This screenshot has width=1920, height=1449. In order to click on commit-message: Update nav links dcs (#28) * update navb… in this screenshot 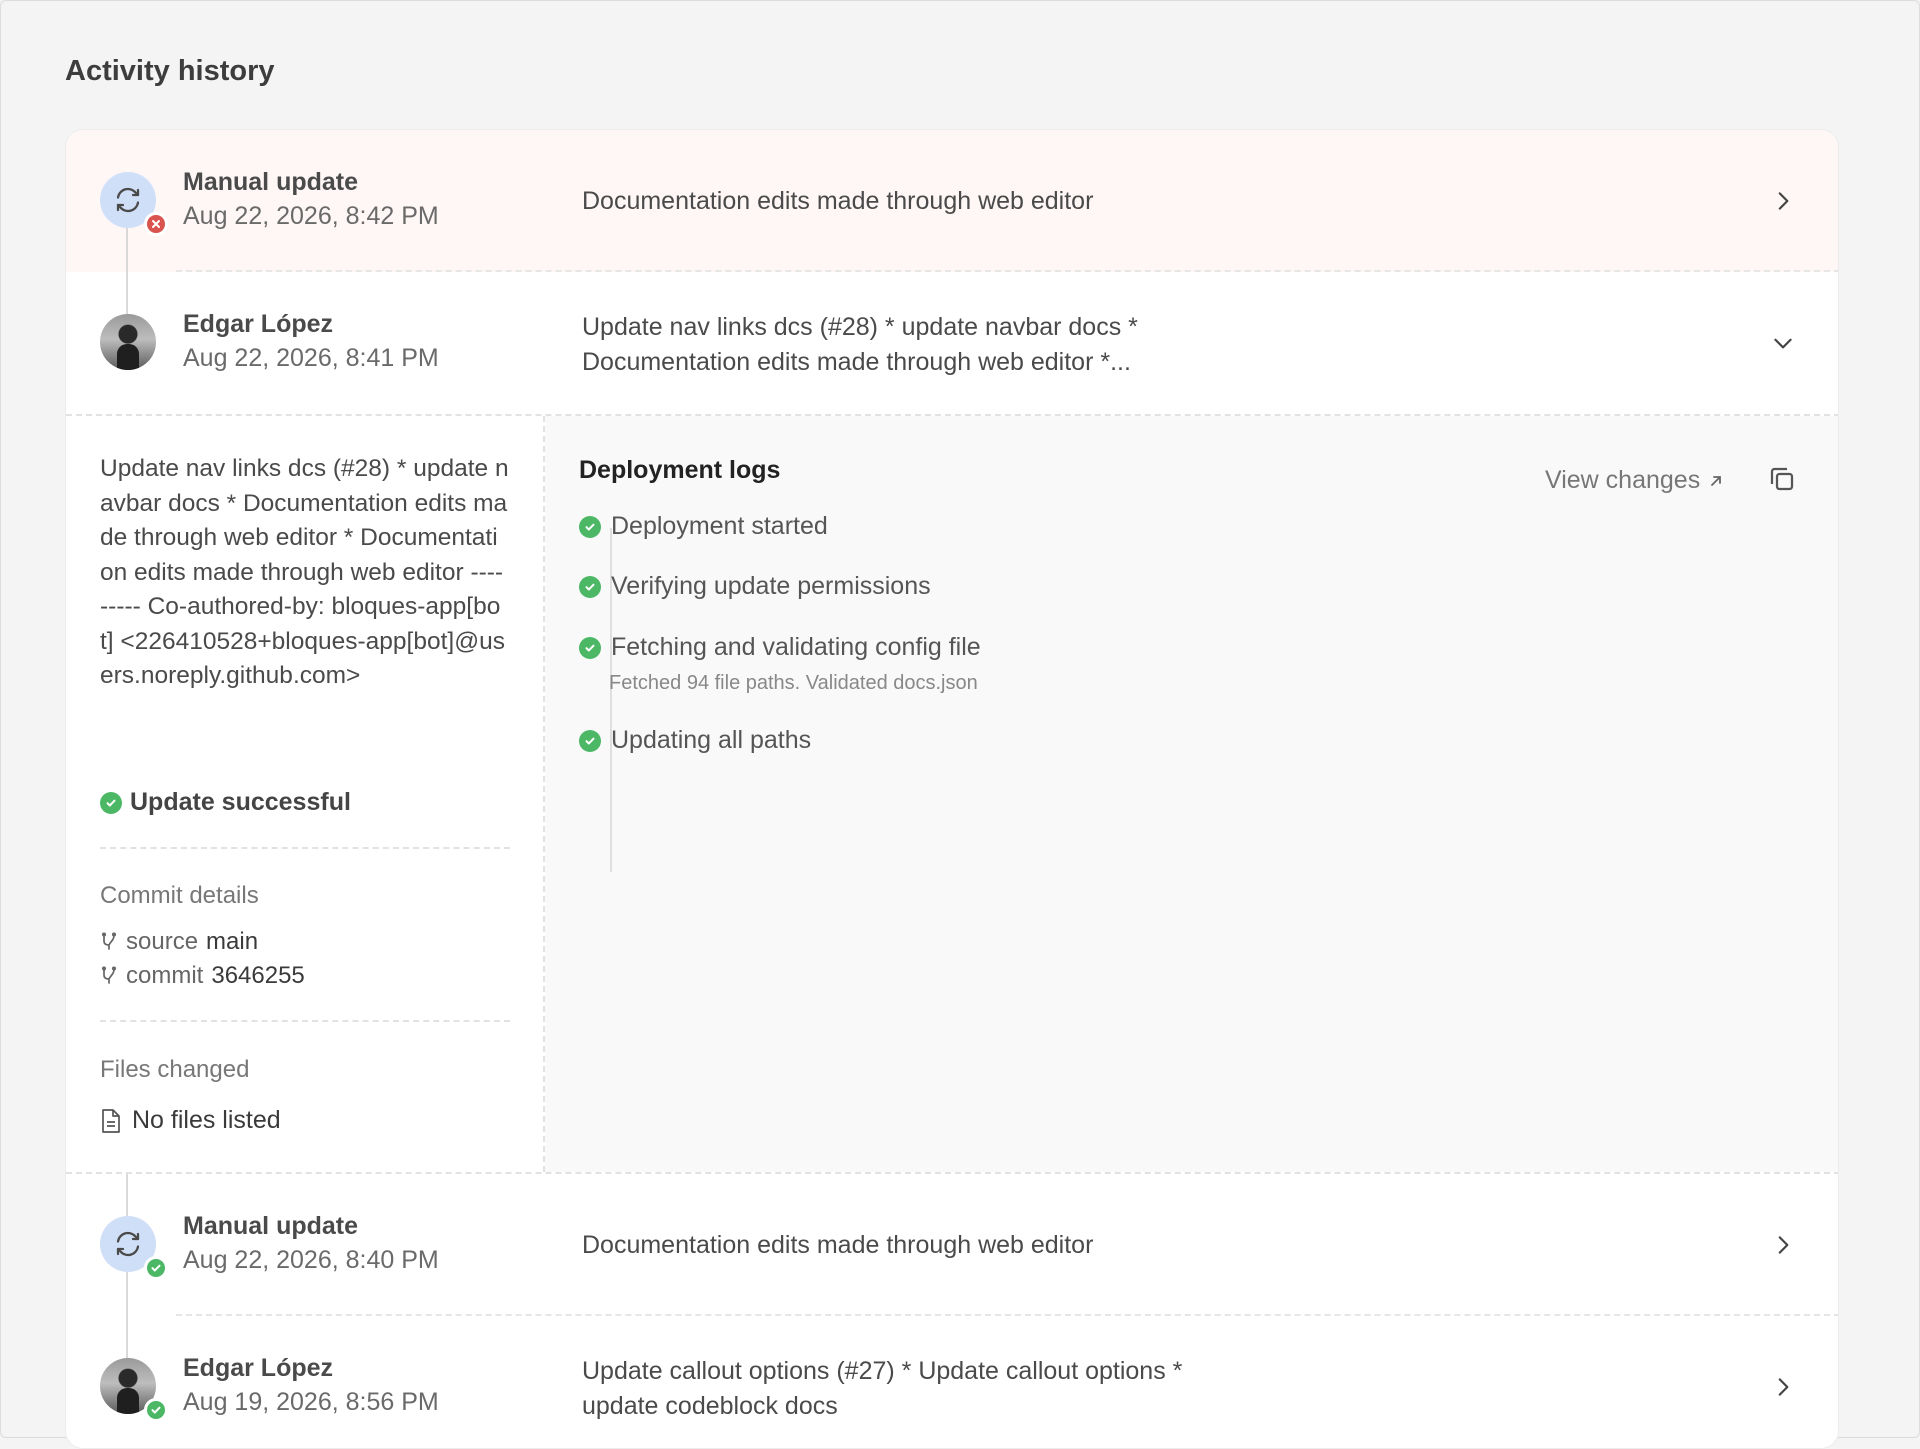, I will do `click(304, 572)`.